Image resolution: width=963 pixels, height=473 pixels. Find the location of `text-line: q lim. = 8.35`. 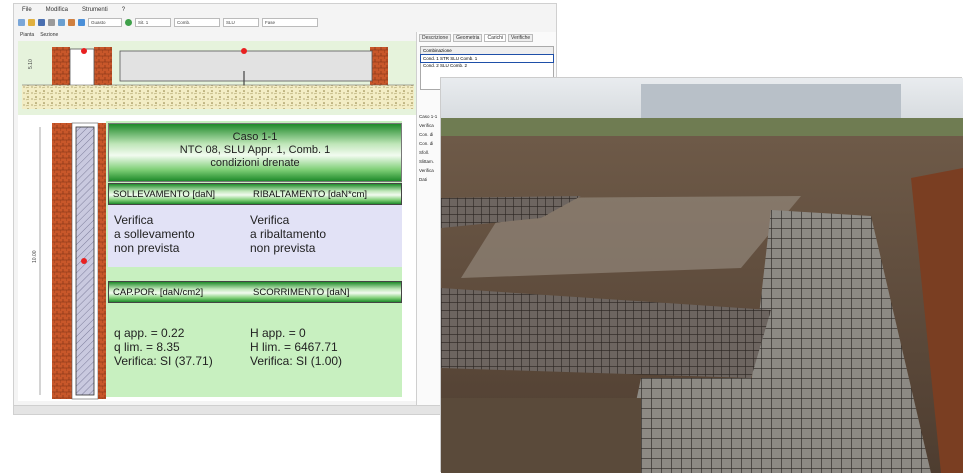

text-line: q lim. = 8.35 is located at coordinates (147, 347).